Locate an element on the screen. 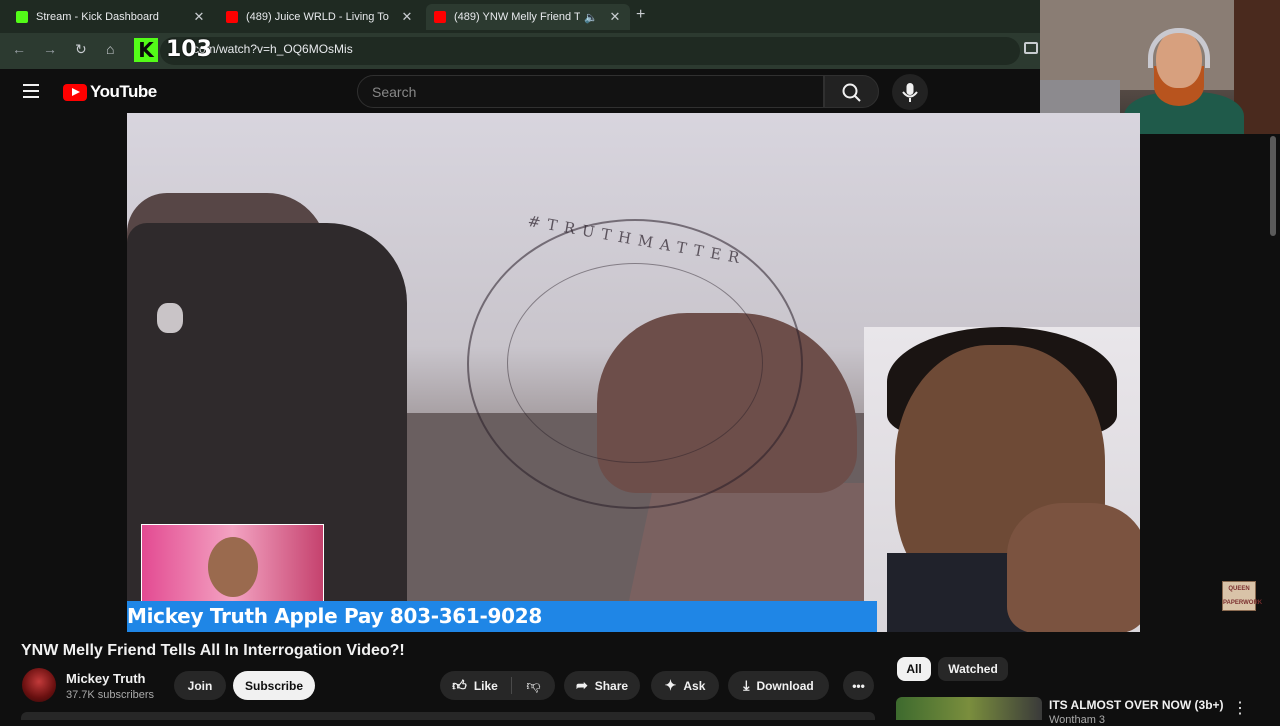  channel-name: Mickey Truth is located at coordinates (105, 678).